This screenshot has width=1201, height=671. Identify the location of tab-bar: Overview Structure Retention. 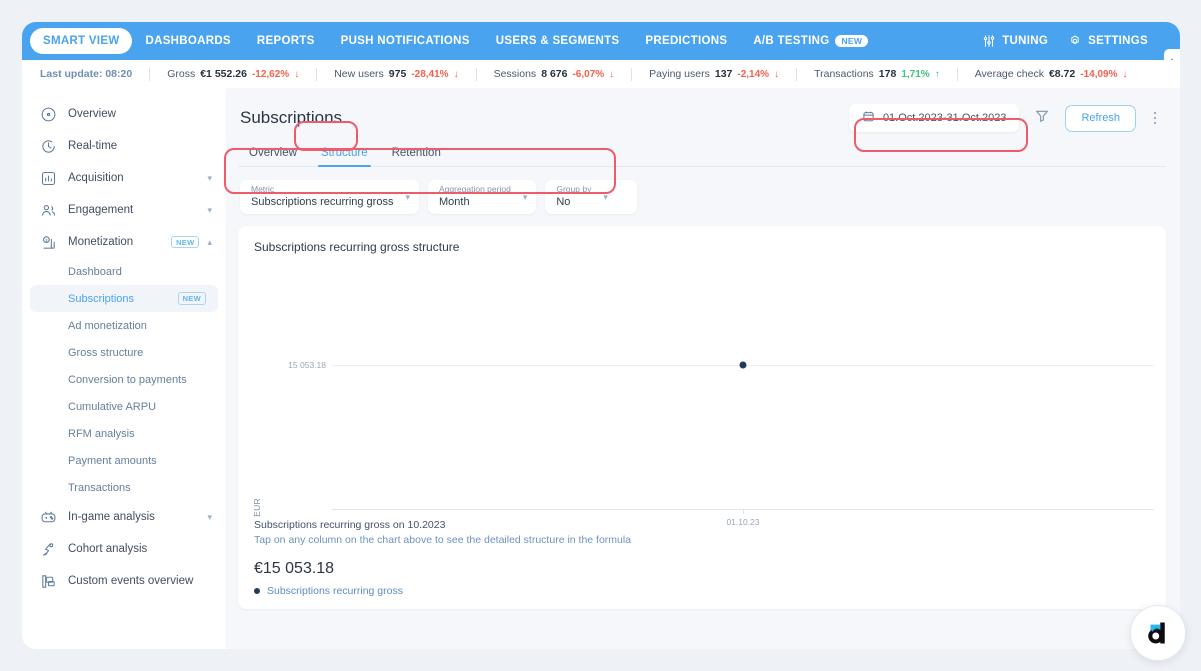
(702, 154).